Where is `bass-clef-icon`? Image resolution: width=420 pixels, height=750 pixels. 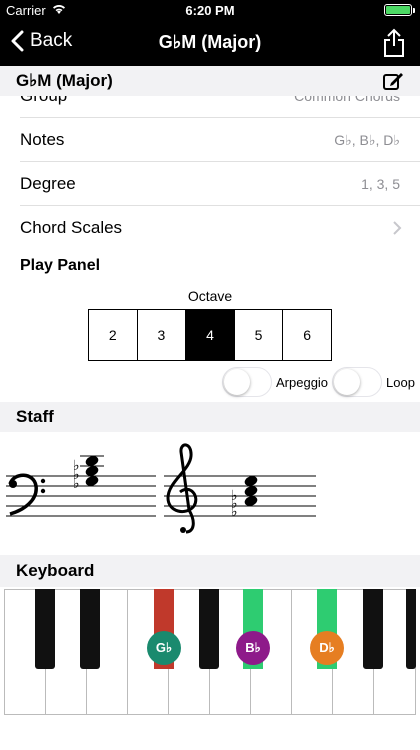 bass-clef-icon is located at coordinates (27, 494).